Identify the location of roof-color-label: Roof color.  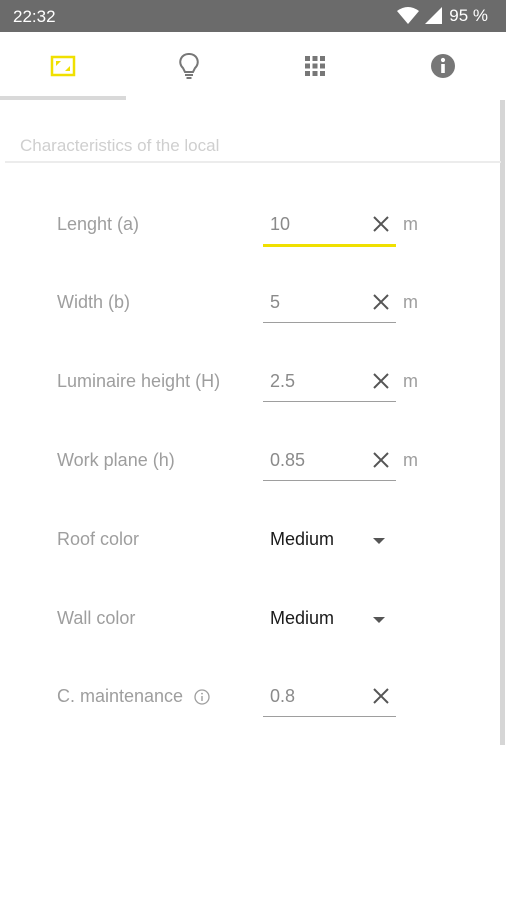
(98, 539).